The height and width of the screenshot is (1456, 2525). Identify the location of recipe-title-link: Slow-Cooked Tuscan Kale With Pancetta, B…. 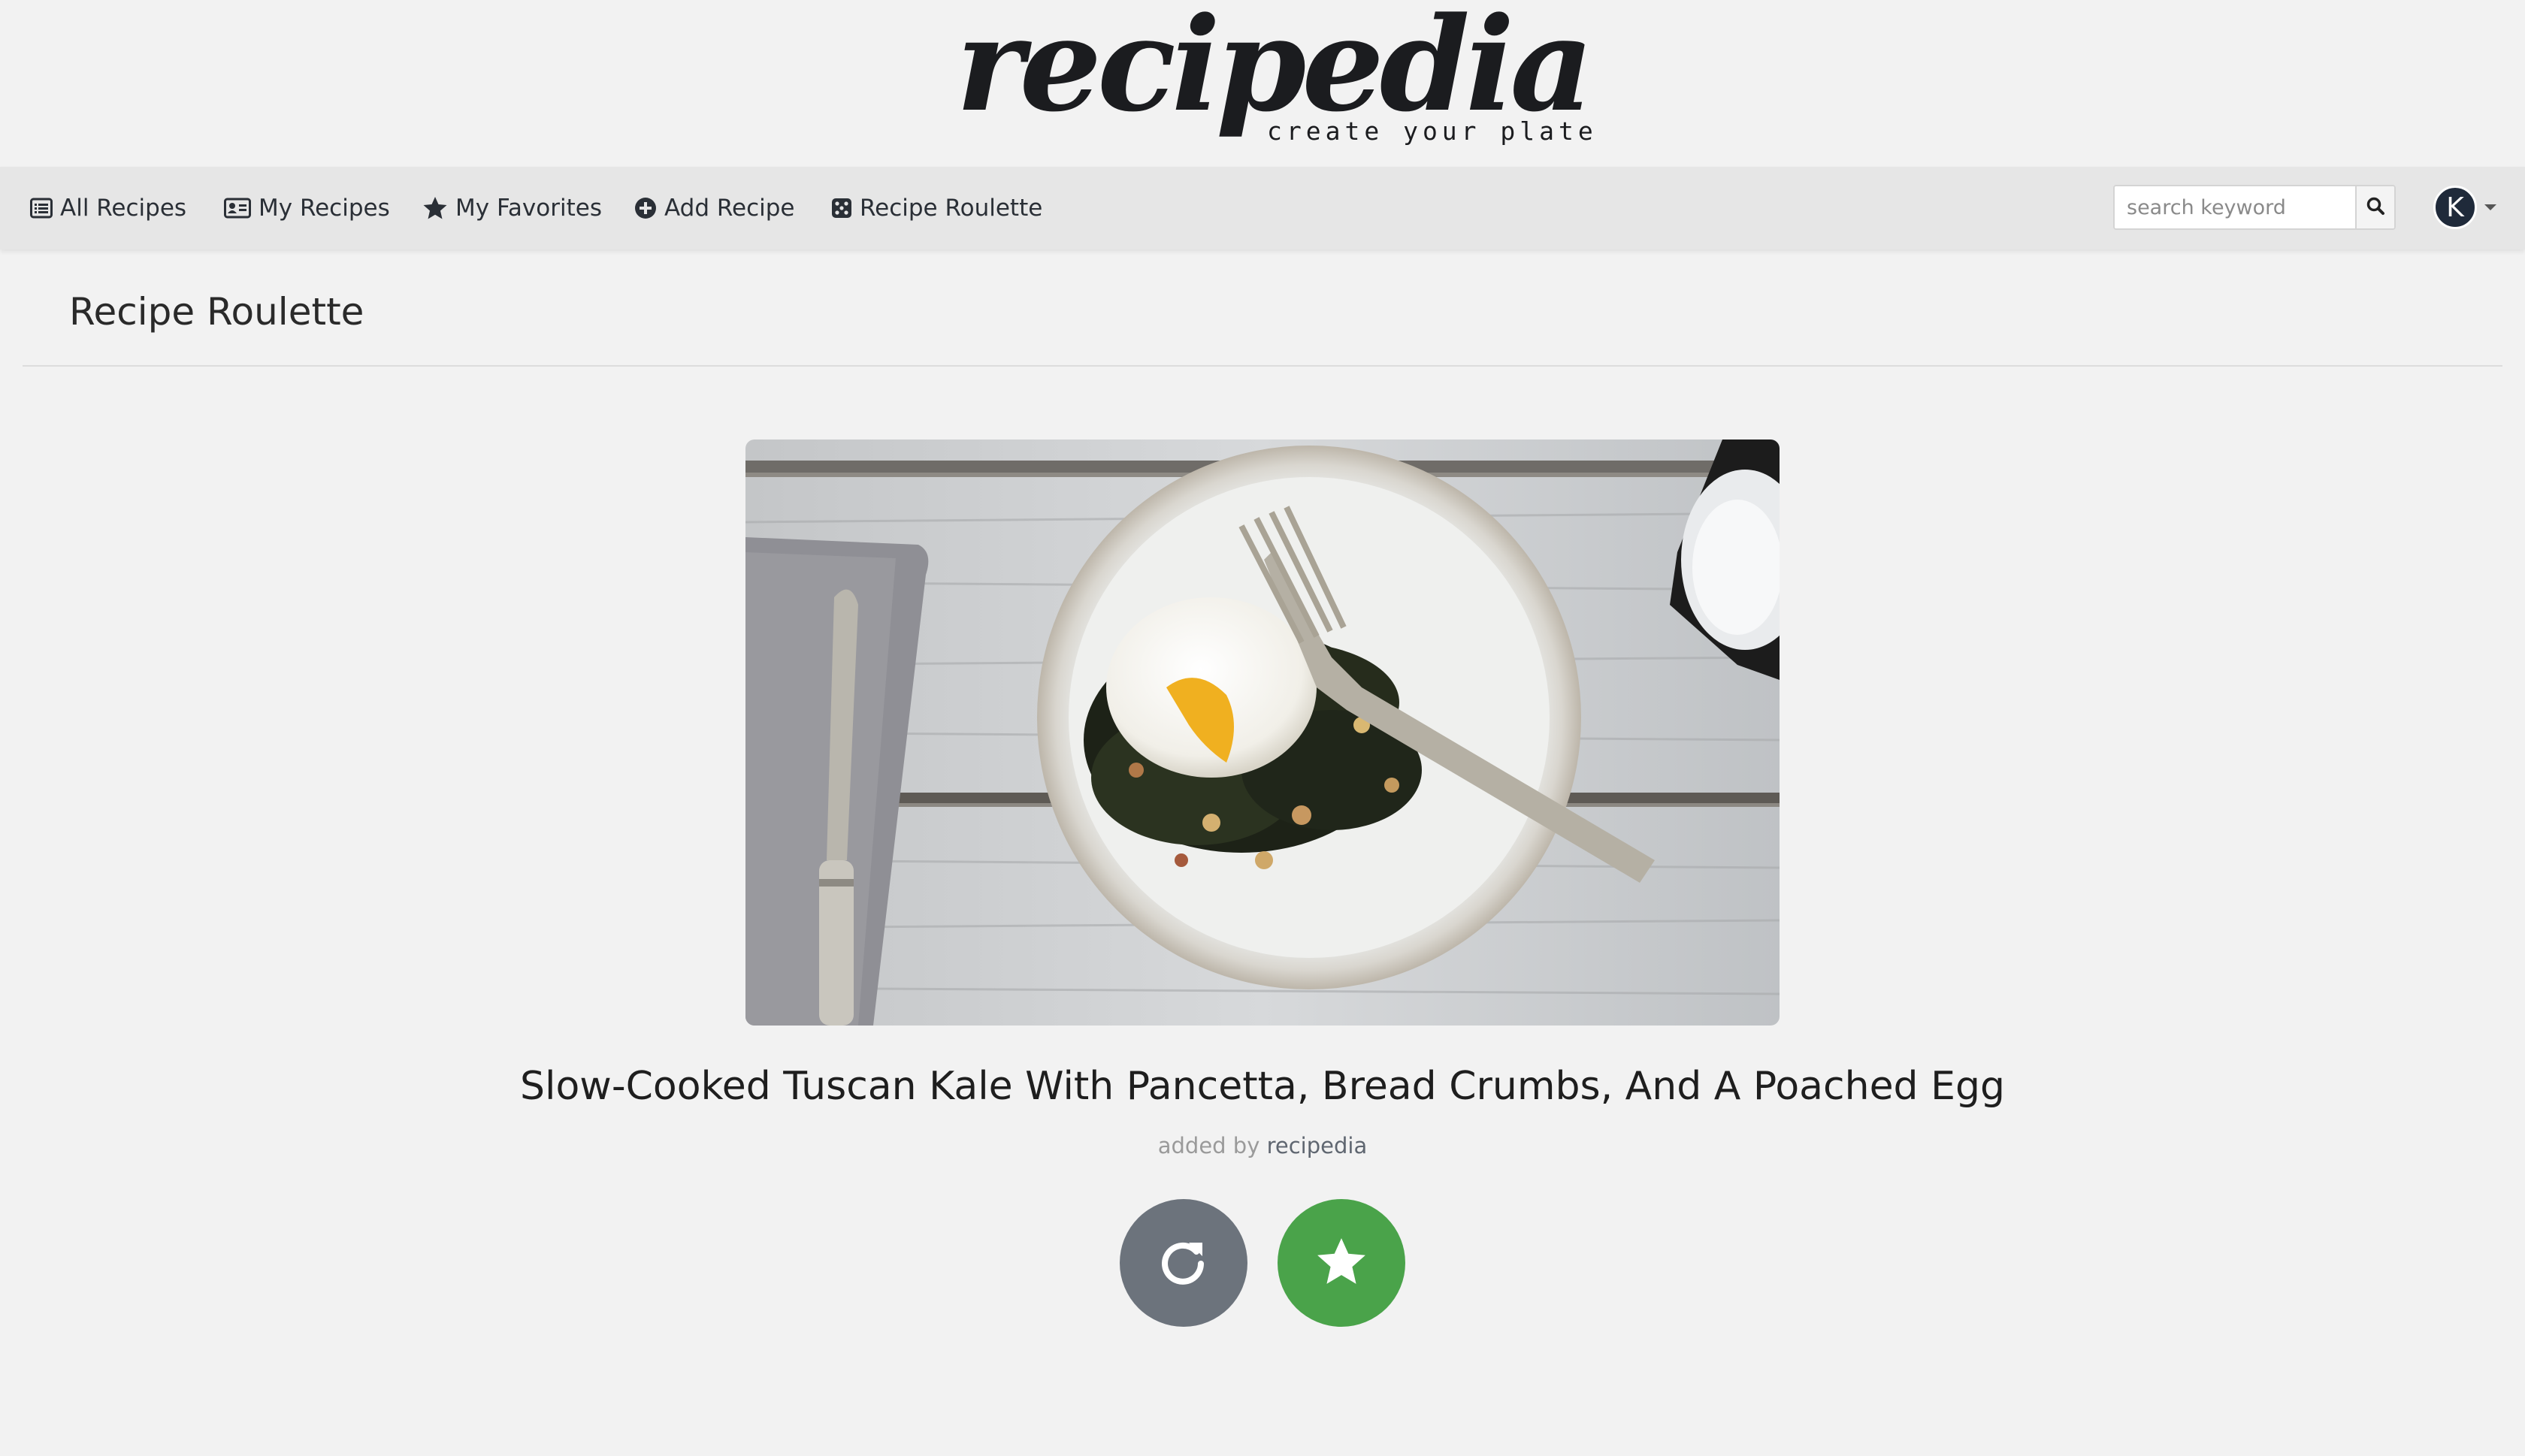
(1262, 1086).